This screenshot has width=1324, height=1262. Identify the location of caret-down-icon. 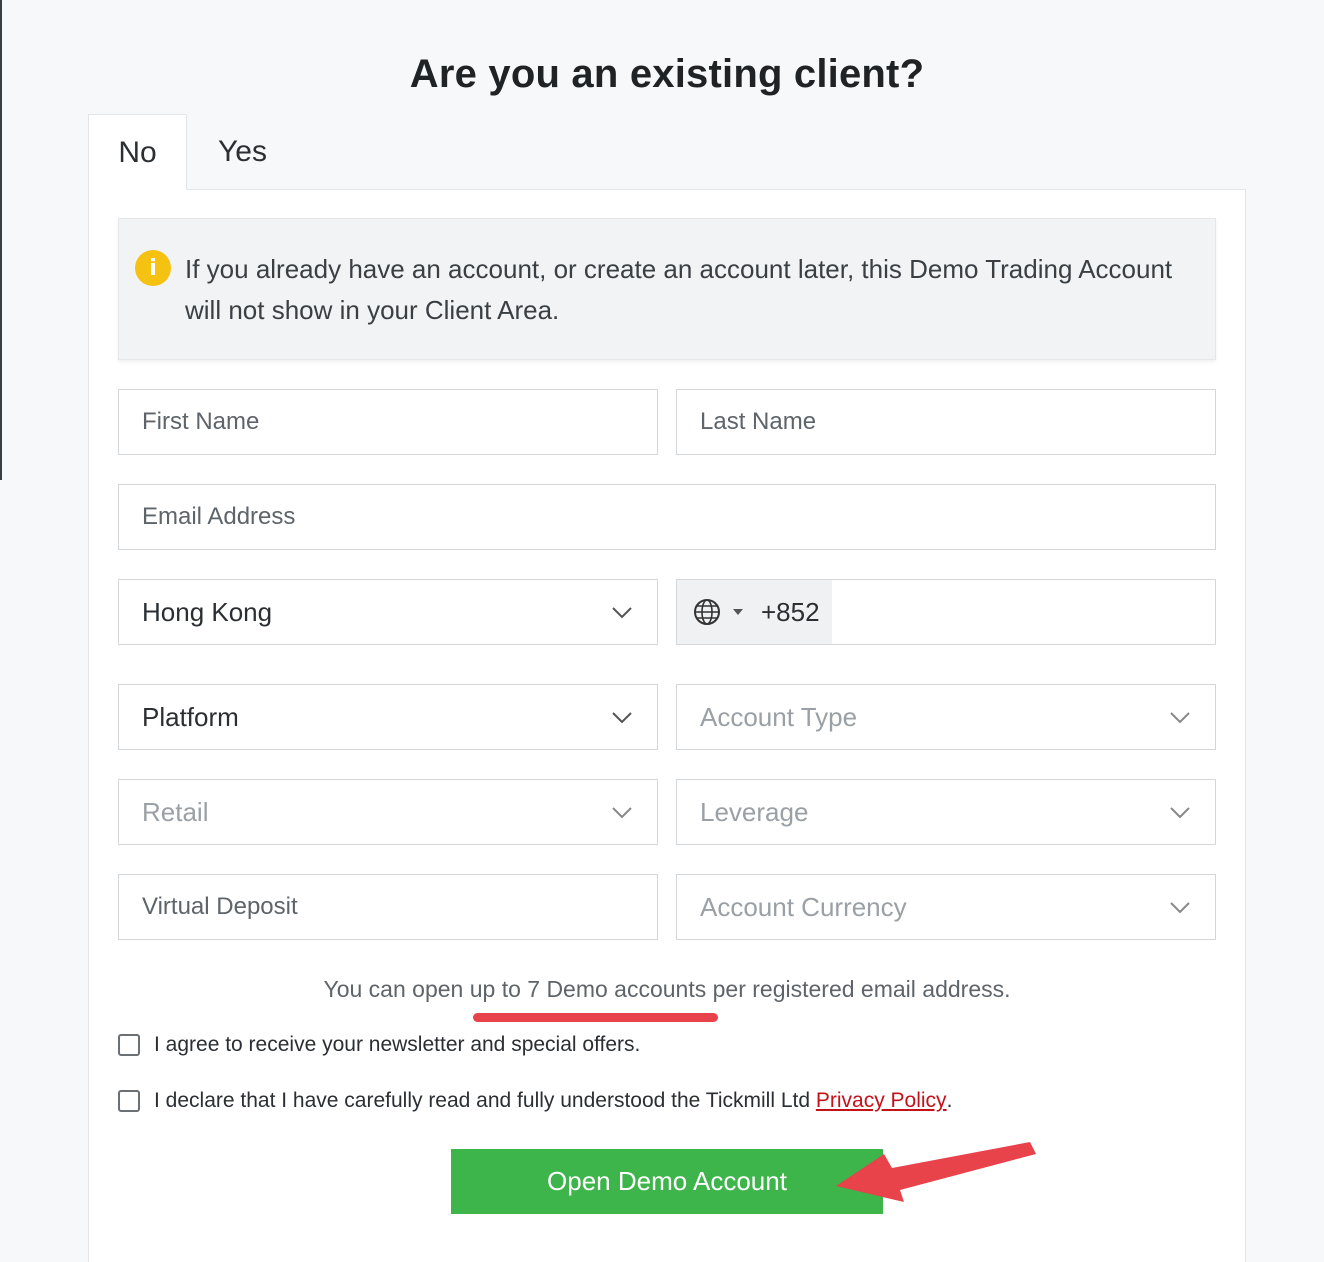
(738, 612).